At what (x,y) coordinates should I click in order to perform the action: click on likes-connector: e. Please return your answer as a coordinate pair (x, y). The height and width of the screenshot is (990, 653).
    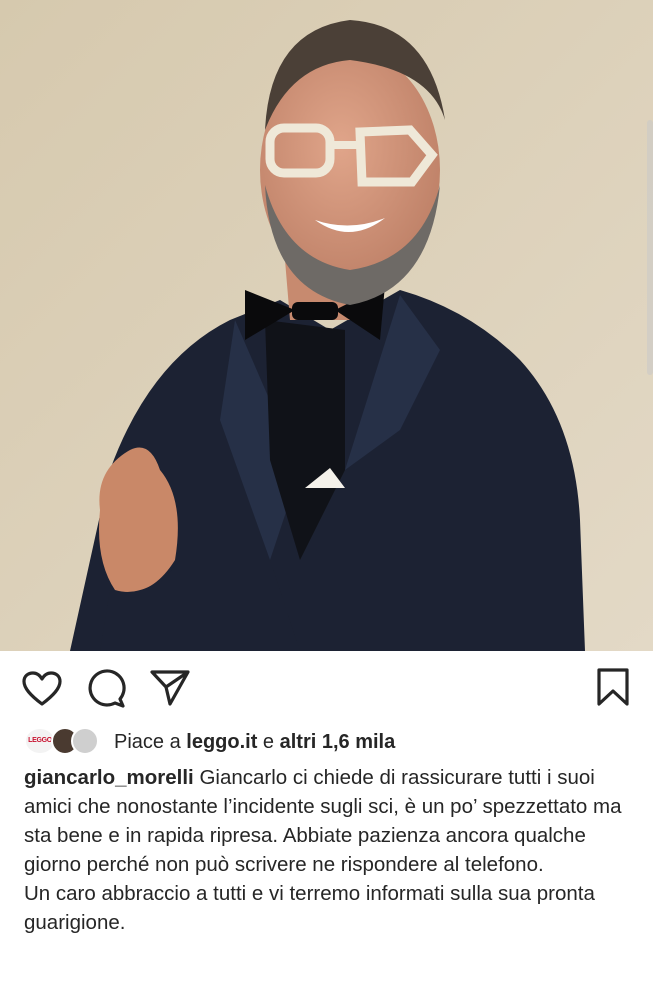
    Looking at the image, I should click on (268, 741).